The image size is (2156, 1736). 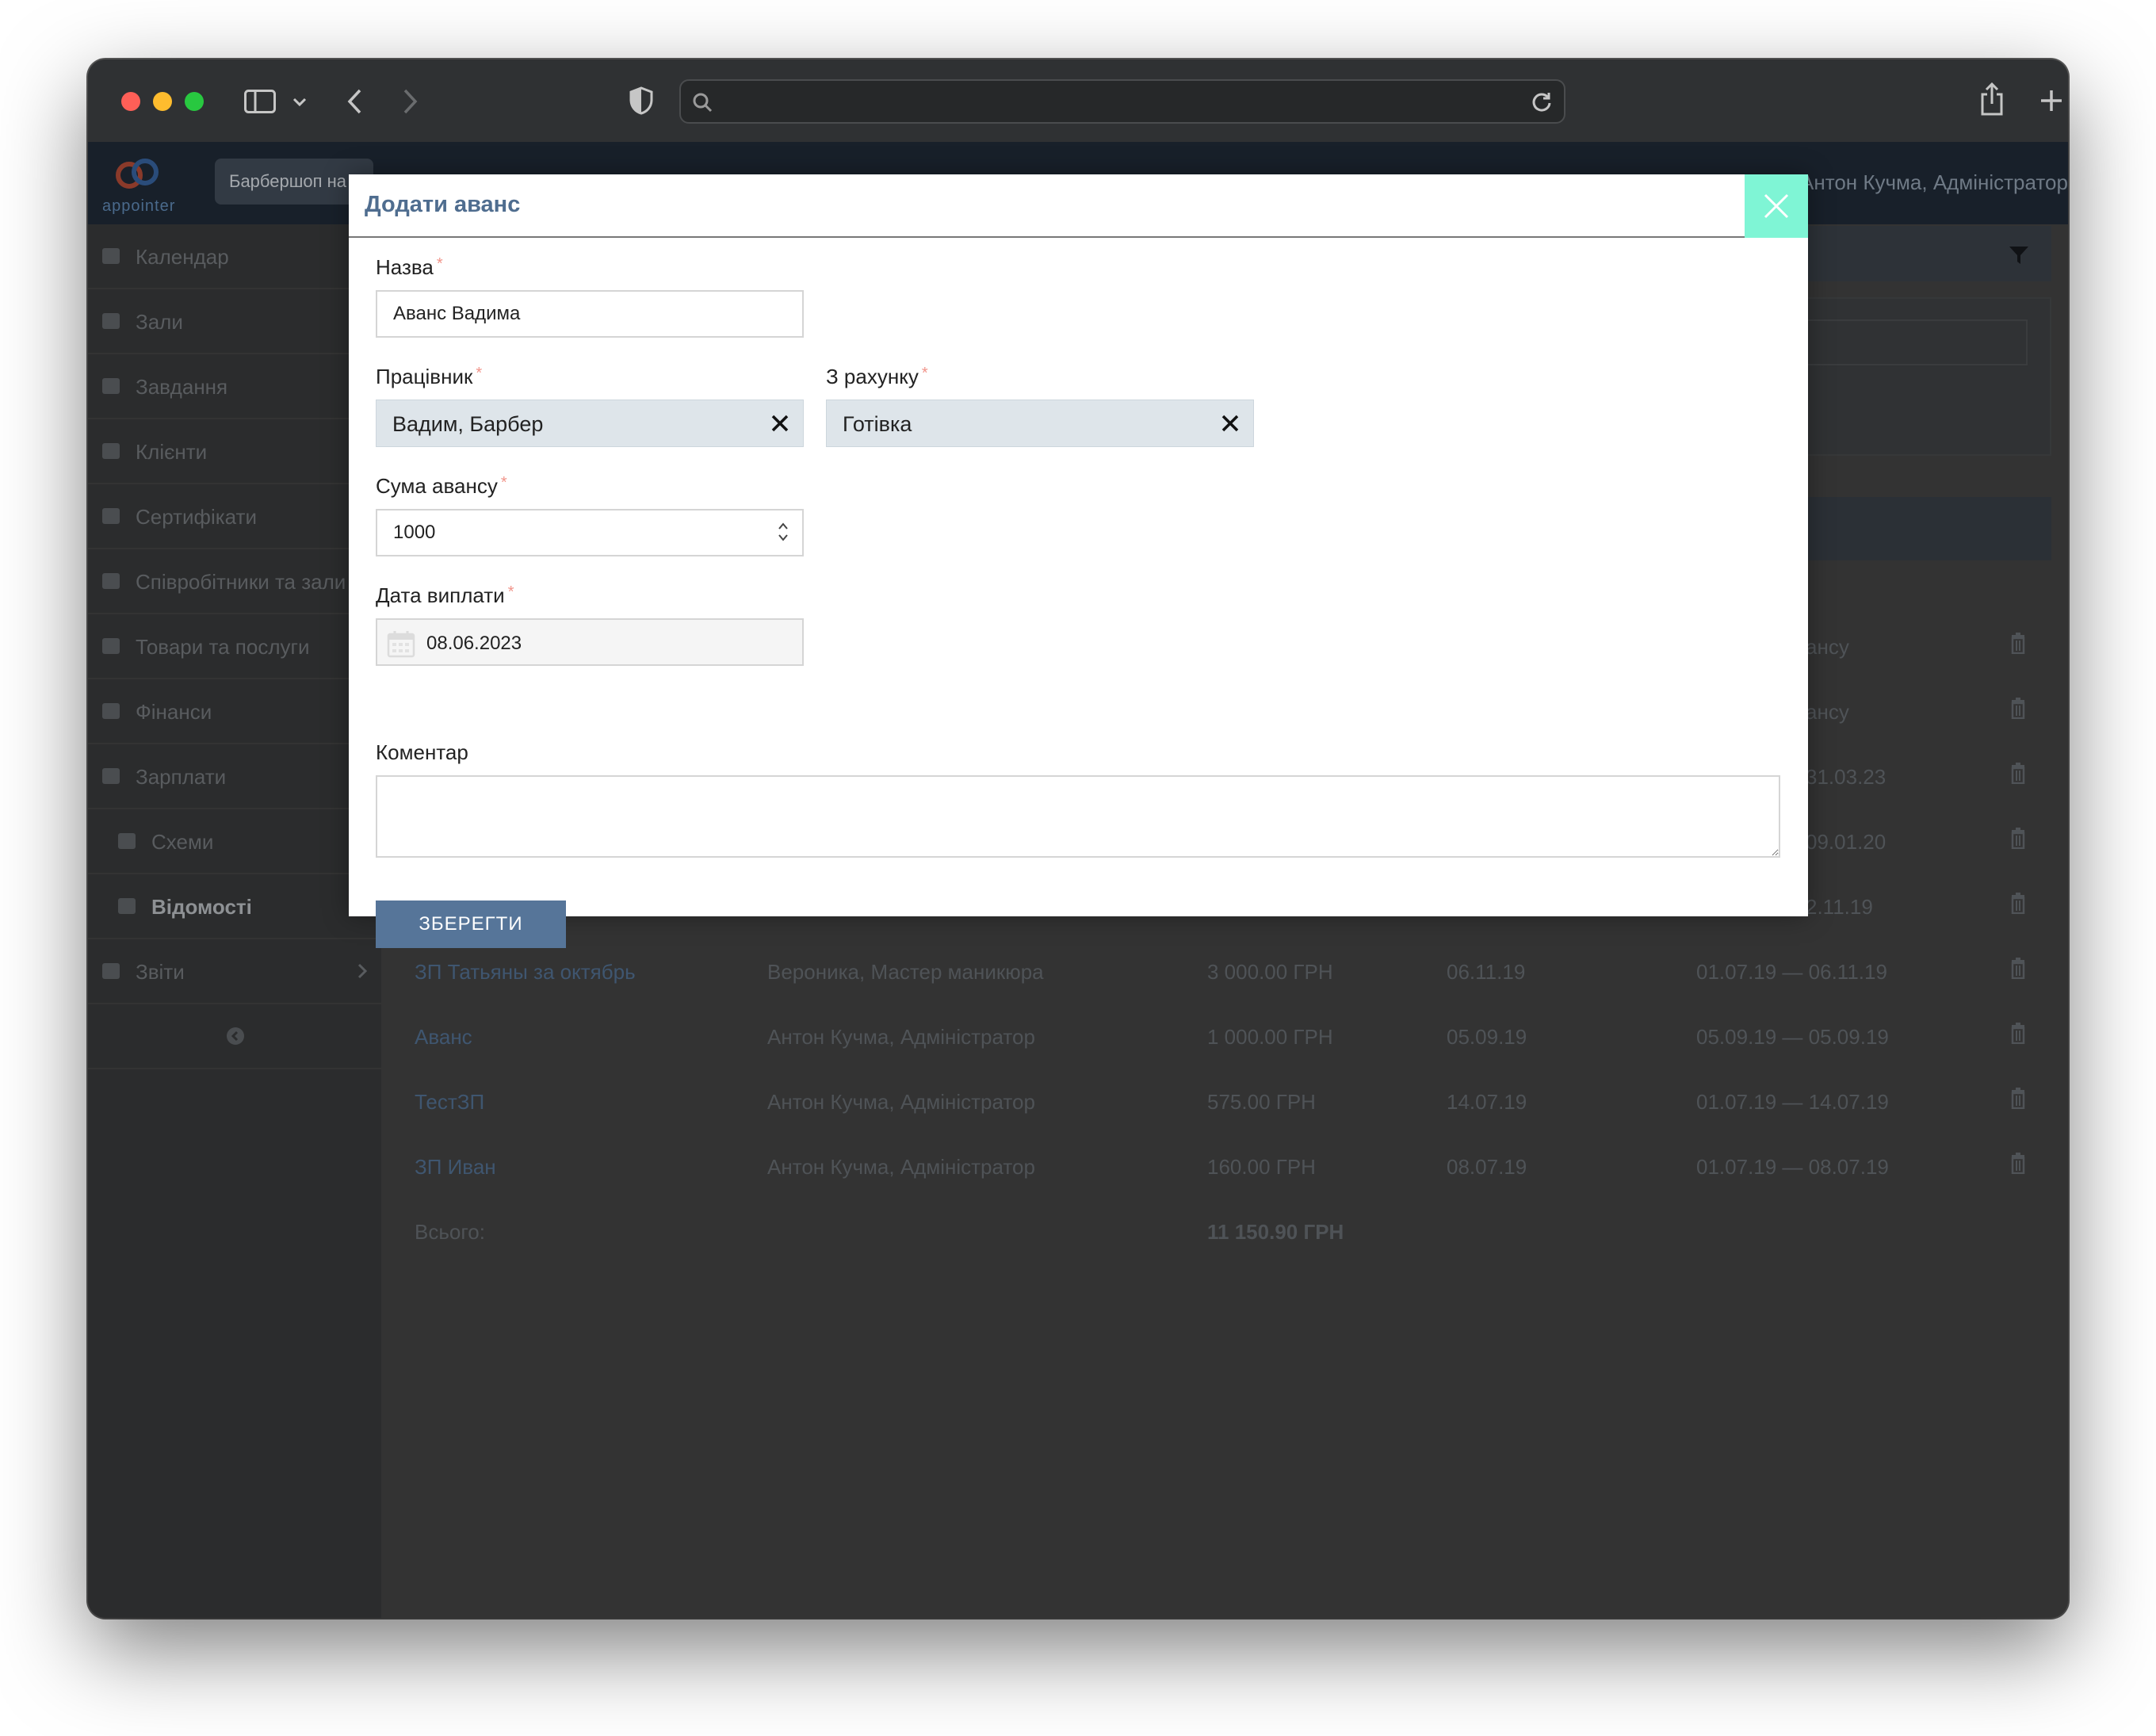 What do you see at coordinates (234, 516) in the screenshot?
I see `sidebar-item-certificates: Сертифікати` at bounding box center [234, 516].